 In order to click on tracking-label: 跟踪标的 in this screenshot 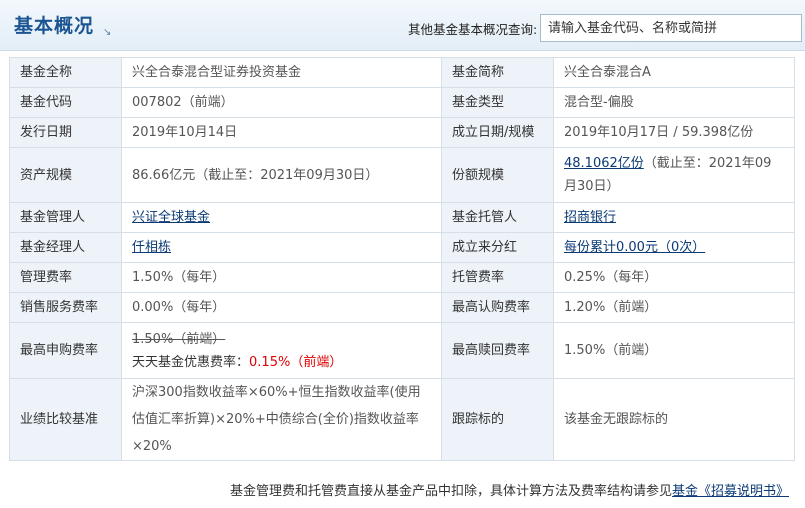, I will do `click(497, 419)`.